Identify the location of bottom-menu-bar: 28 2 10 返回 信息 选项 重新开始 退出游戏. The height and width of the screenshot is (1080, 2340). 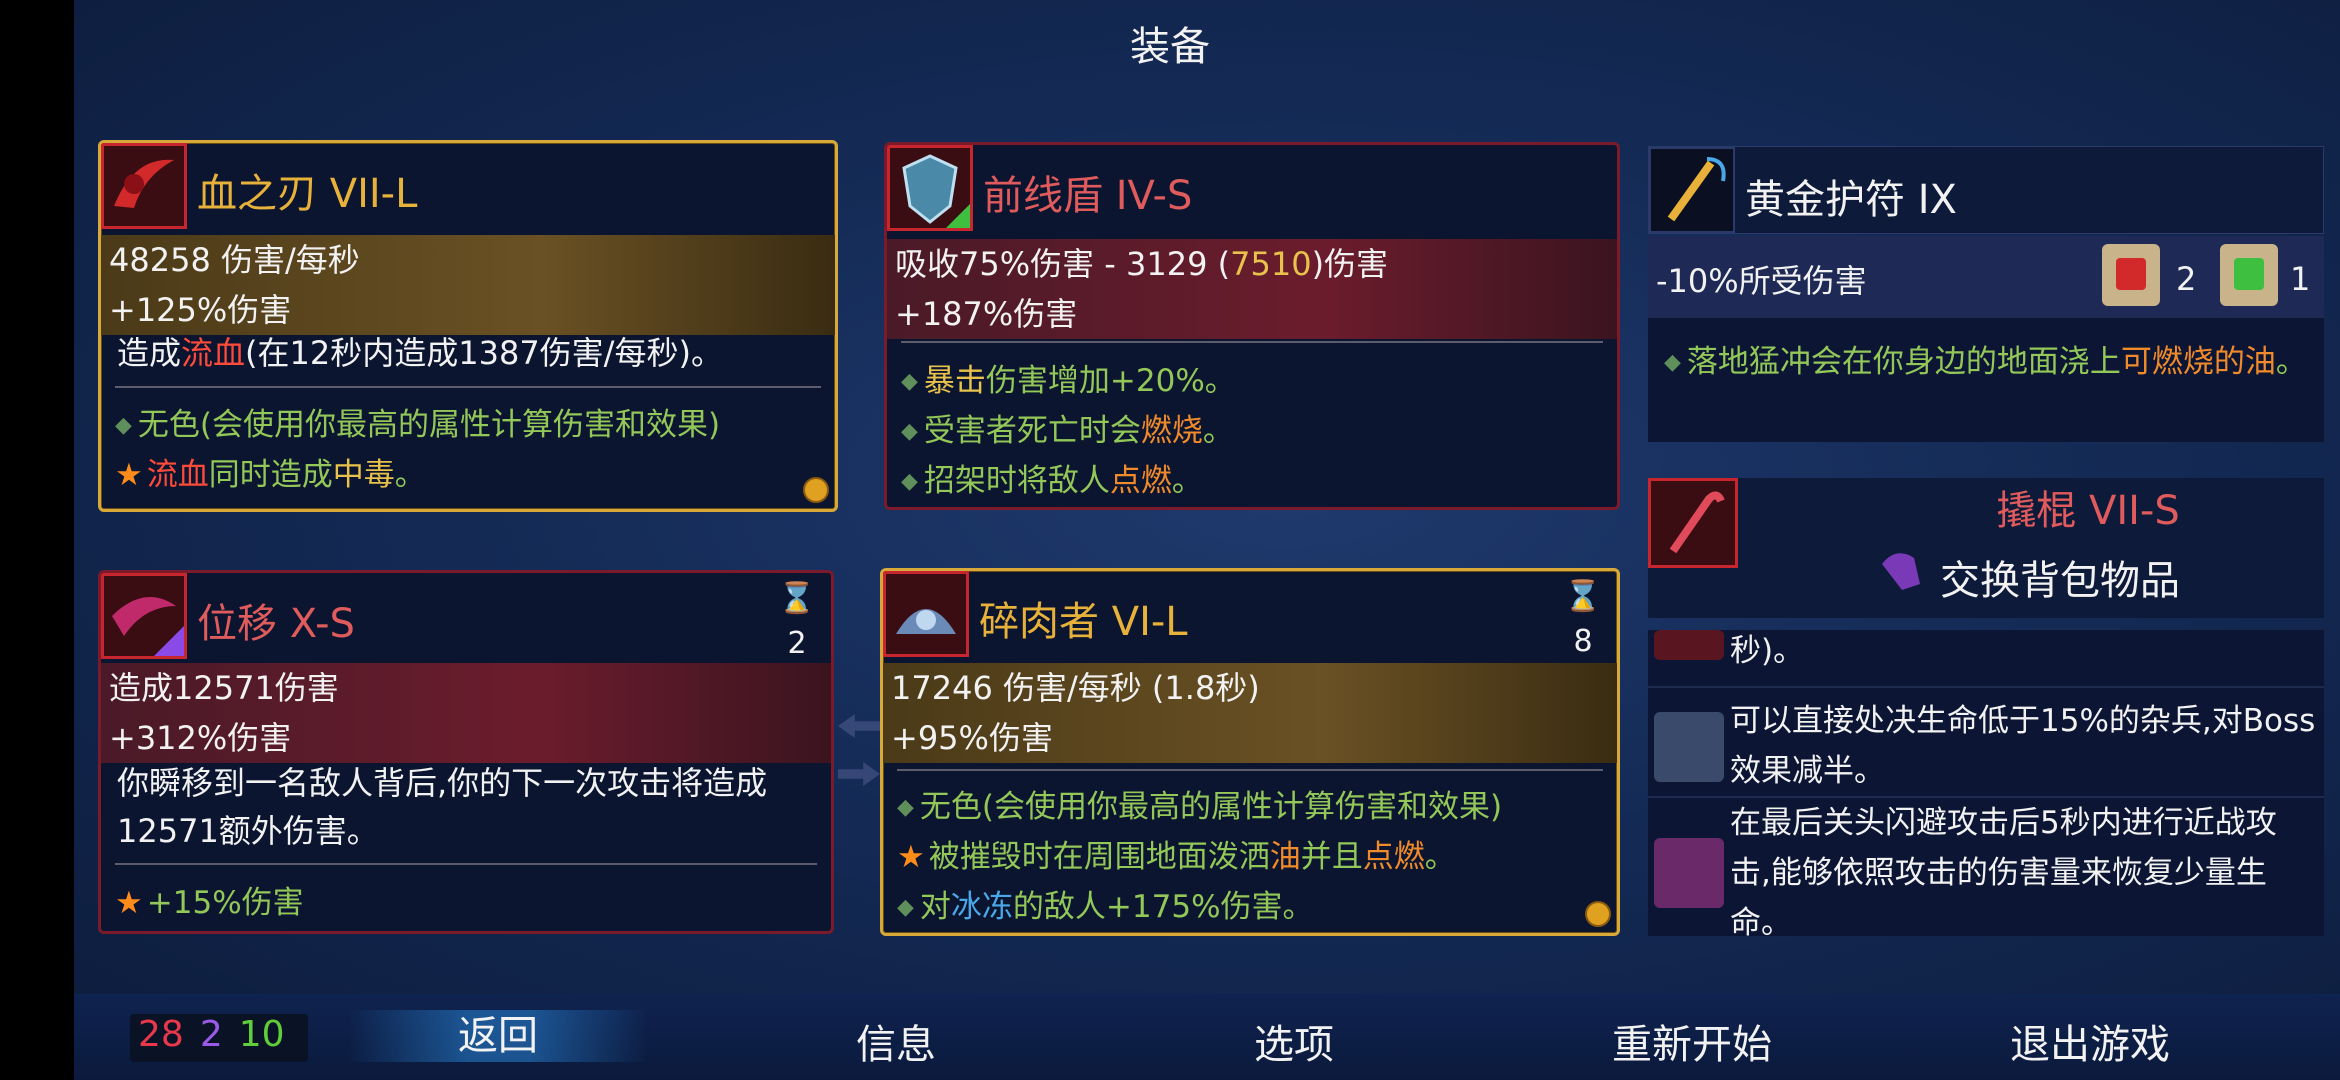
(1207, 1037).